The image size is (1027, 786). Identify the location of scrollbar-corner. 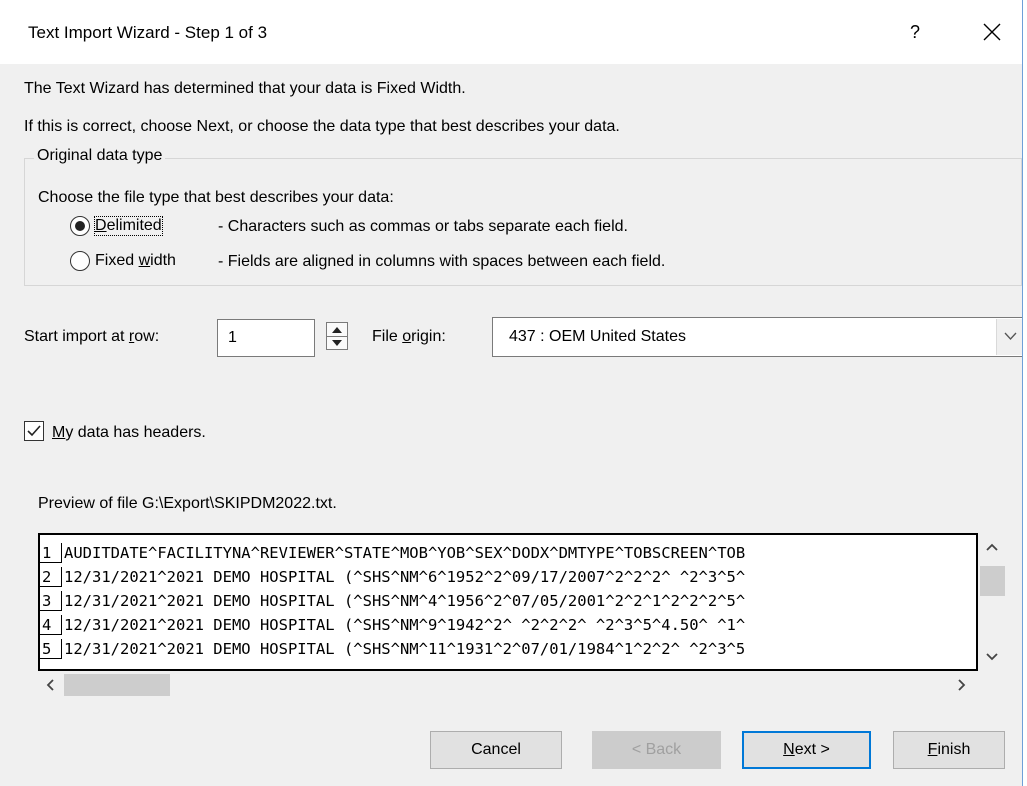
(992, 685).